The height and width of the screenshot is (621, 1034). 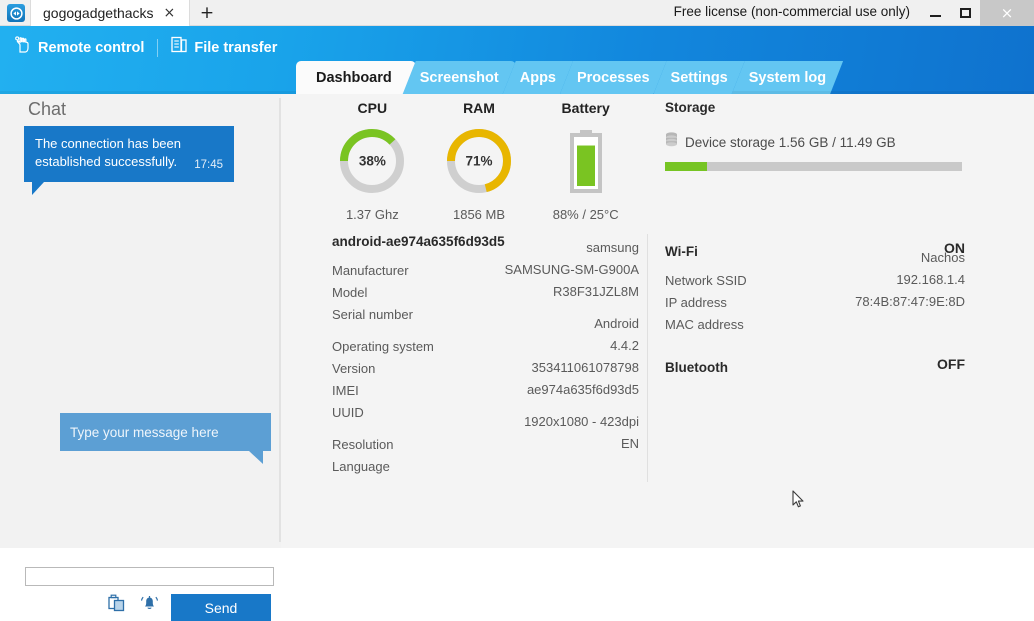 I want to click on send-button: Send, so click(x=221, y=607).